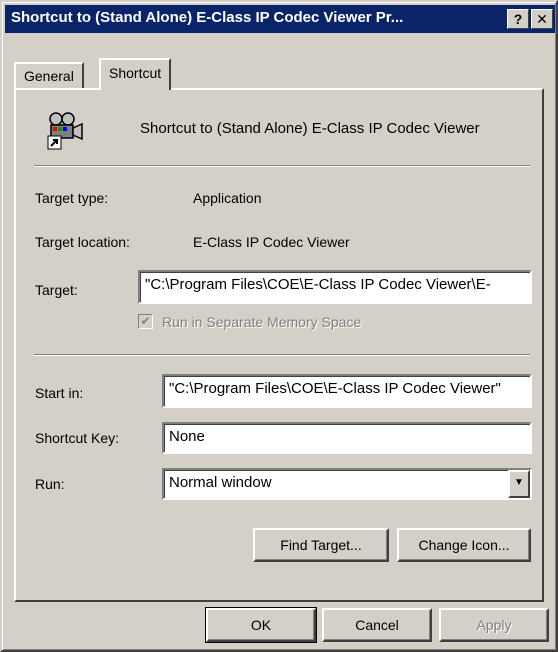 The image size is (558, 652). What do you see at coordinates (59, 393) in the screenshot?
I see `start-in-label: Start in:` at bounding box center [59, 393].